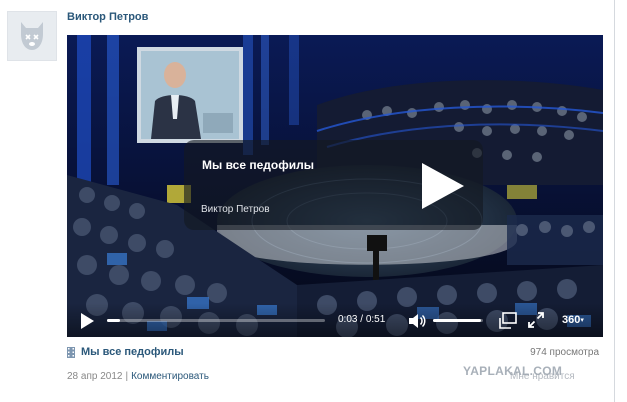 This screenshot has width=627, height=402. I want to click on volume-slider, so click(458, 320).